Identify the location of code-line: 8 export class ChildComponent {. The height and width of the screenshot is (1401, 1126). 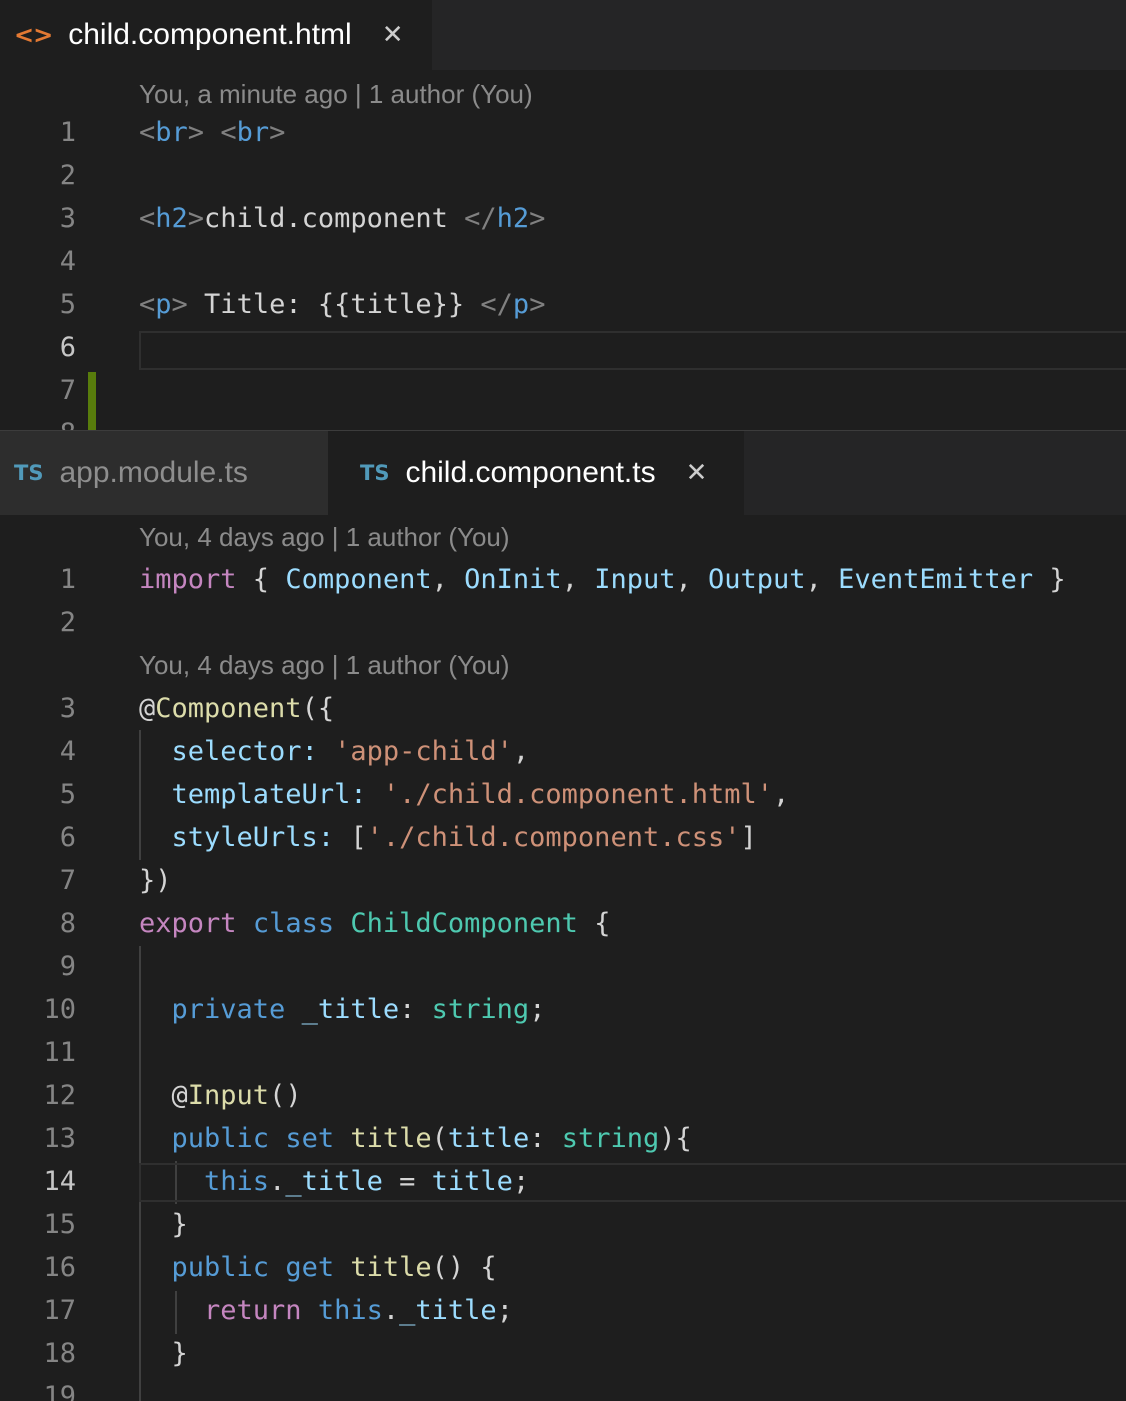
(563, 923).